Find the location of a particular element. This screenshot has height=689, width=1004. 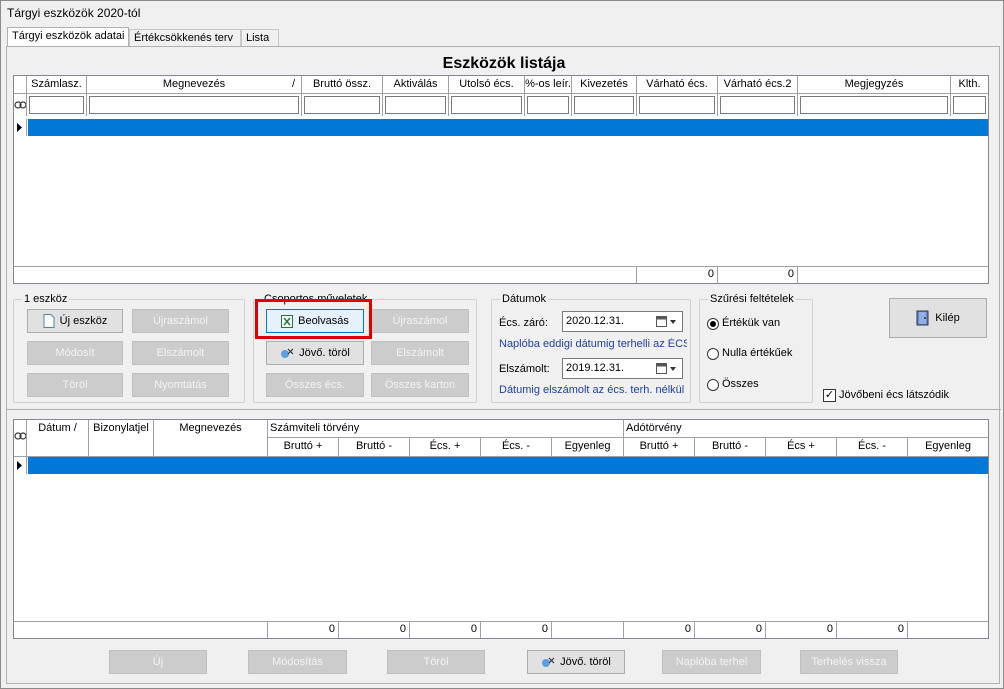

print-button: Nyomtatás is located at coordinates (180, 385).